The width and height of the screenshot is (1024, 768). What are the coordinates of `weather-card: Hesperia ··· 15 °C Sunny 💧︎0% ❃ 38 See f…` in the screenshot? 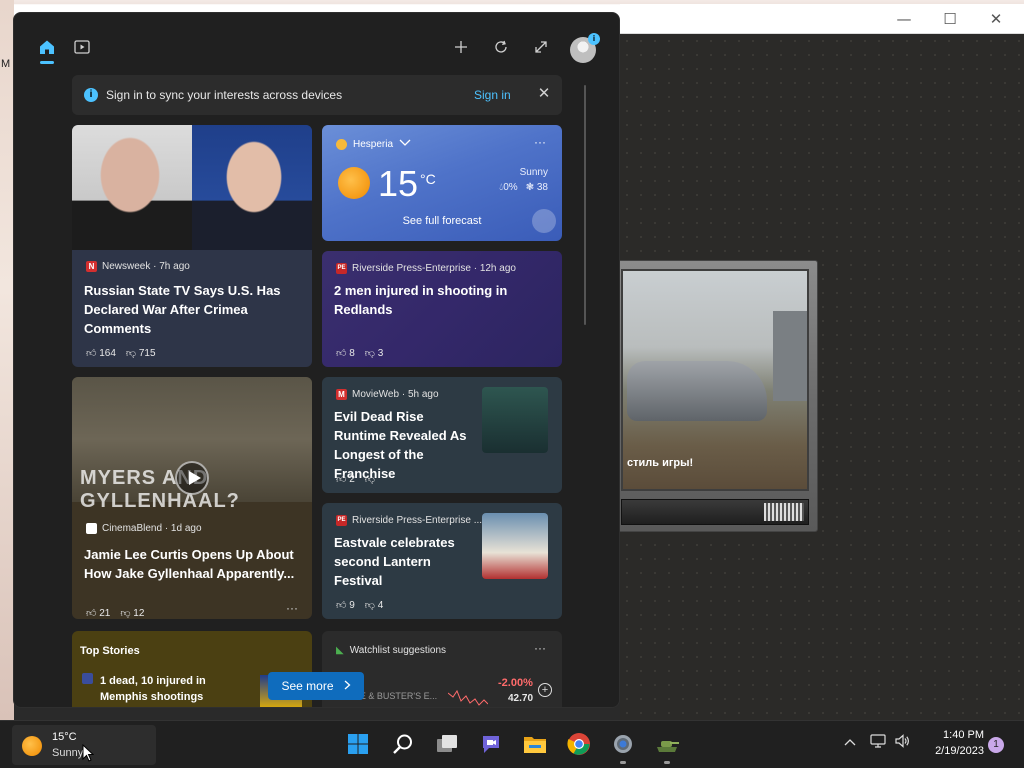 It's located at (442, 183).